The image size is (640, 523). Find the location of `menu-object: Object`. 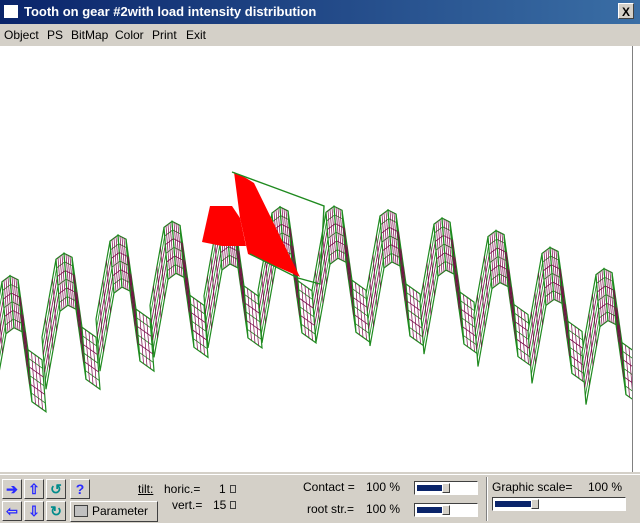

menu-object: Object is located at coordinates (21, 35).